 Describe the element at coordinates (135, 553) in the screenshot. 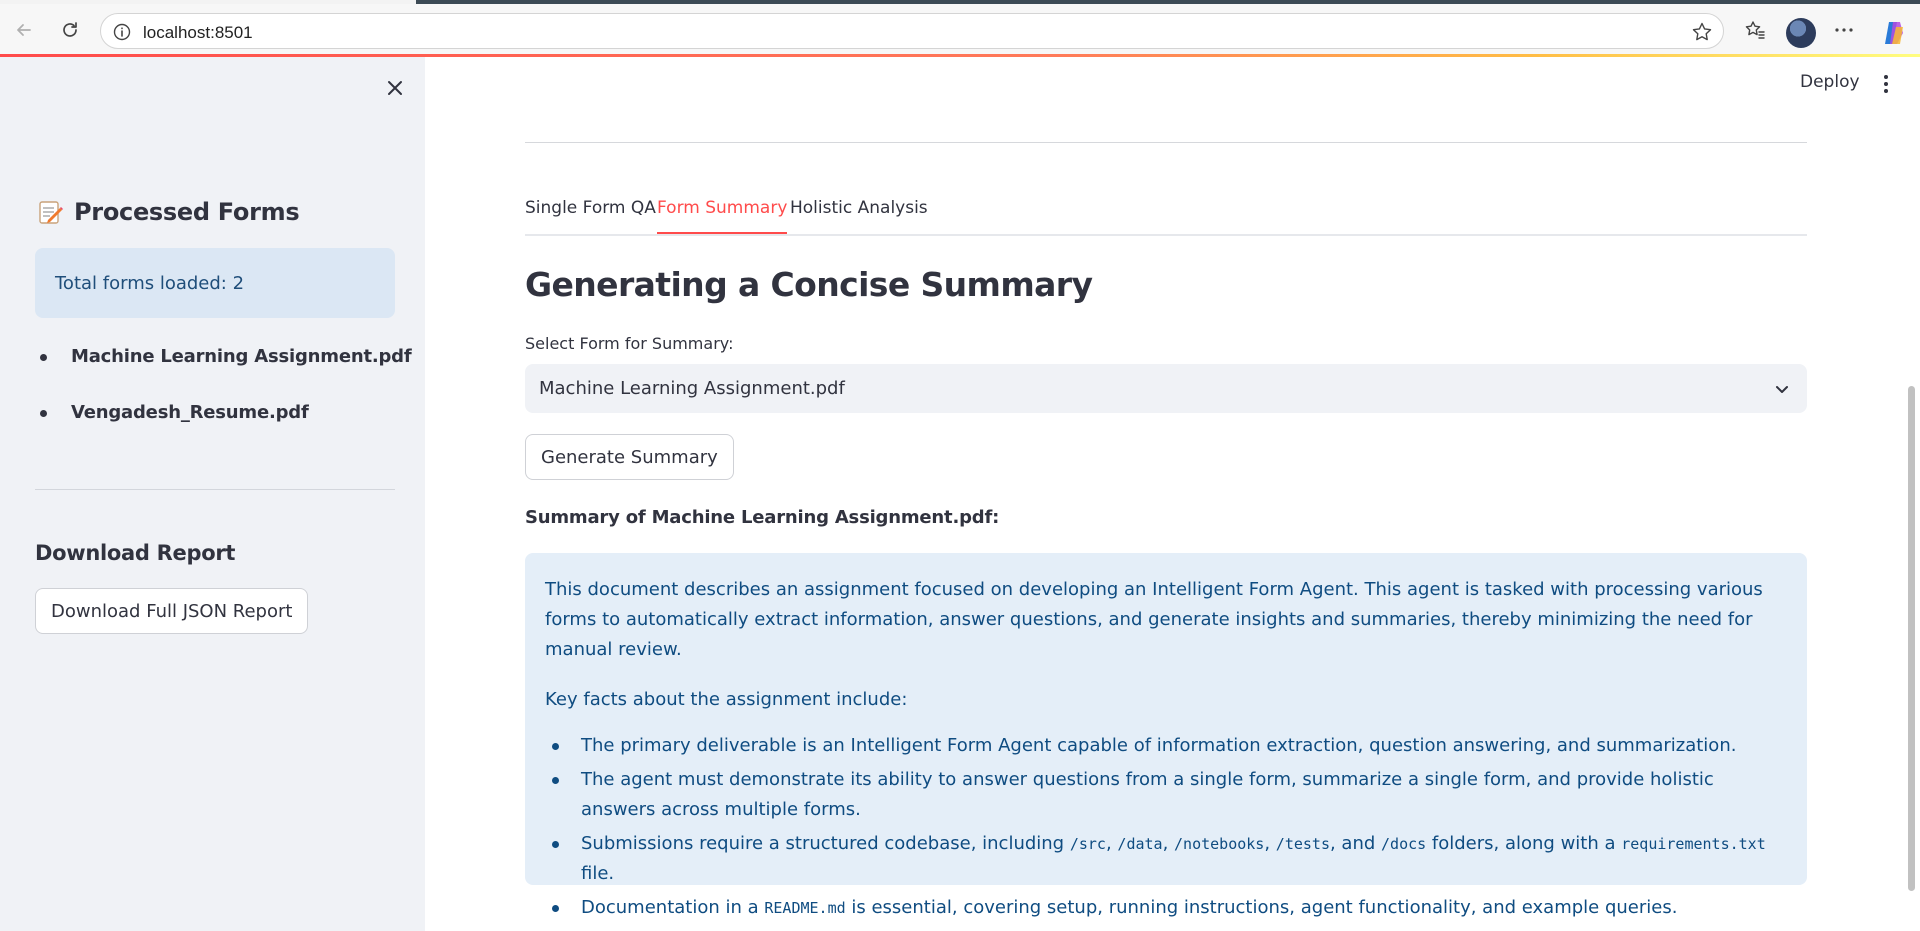

I see `download-report-heading: Download Report` at that location.